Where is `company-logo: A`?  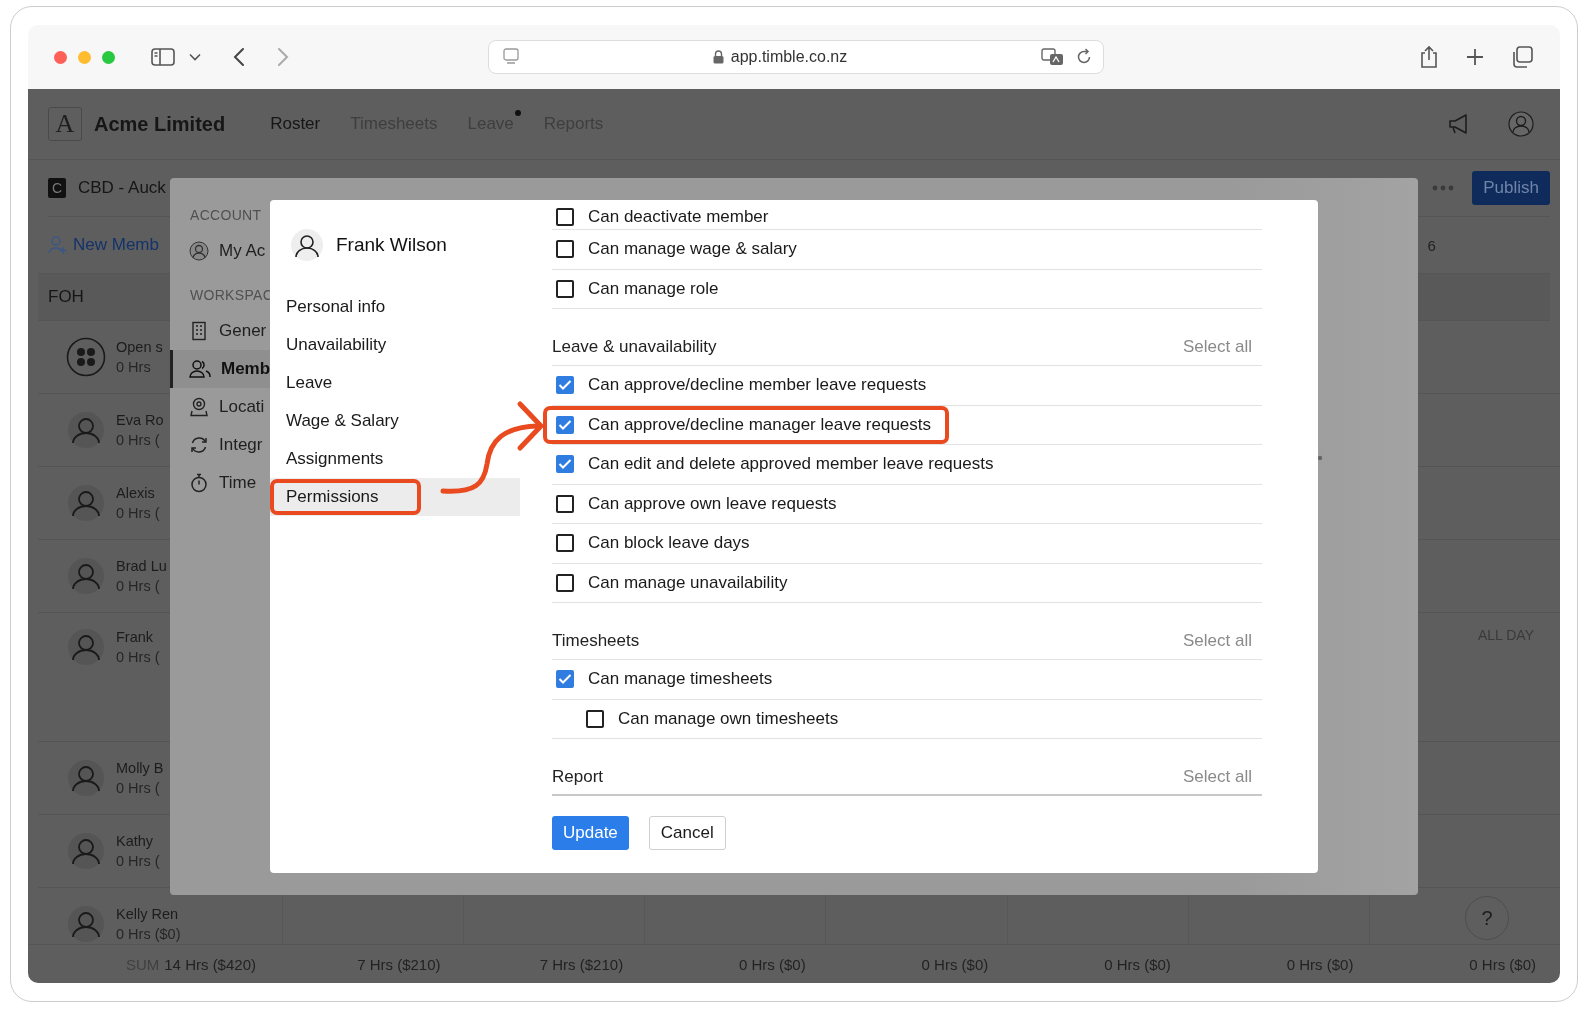
company-logo: A is located at coordinates (65, 124).